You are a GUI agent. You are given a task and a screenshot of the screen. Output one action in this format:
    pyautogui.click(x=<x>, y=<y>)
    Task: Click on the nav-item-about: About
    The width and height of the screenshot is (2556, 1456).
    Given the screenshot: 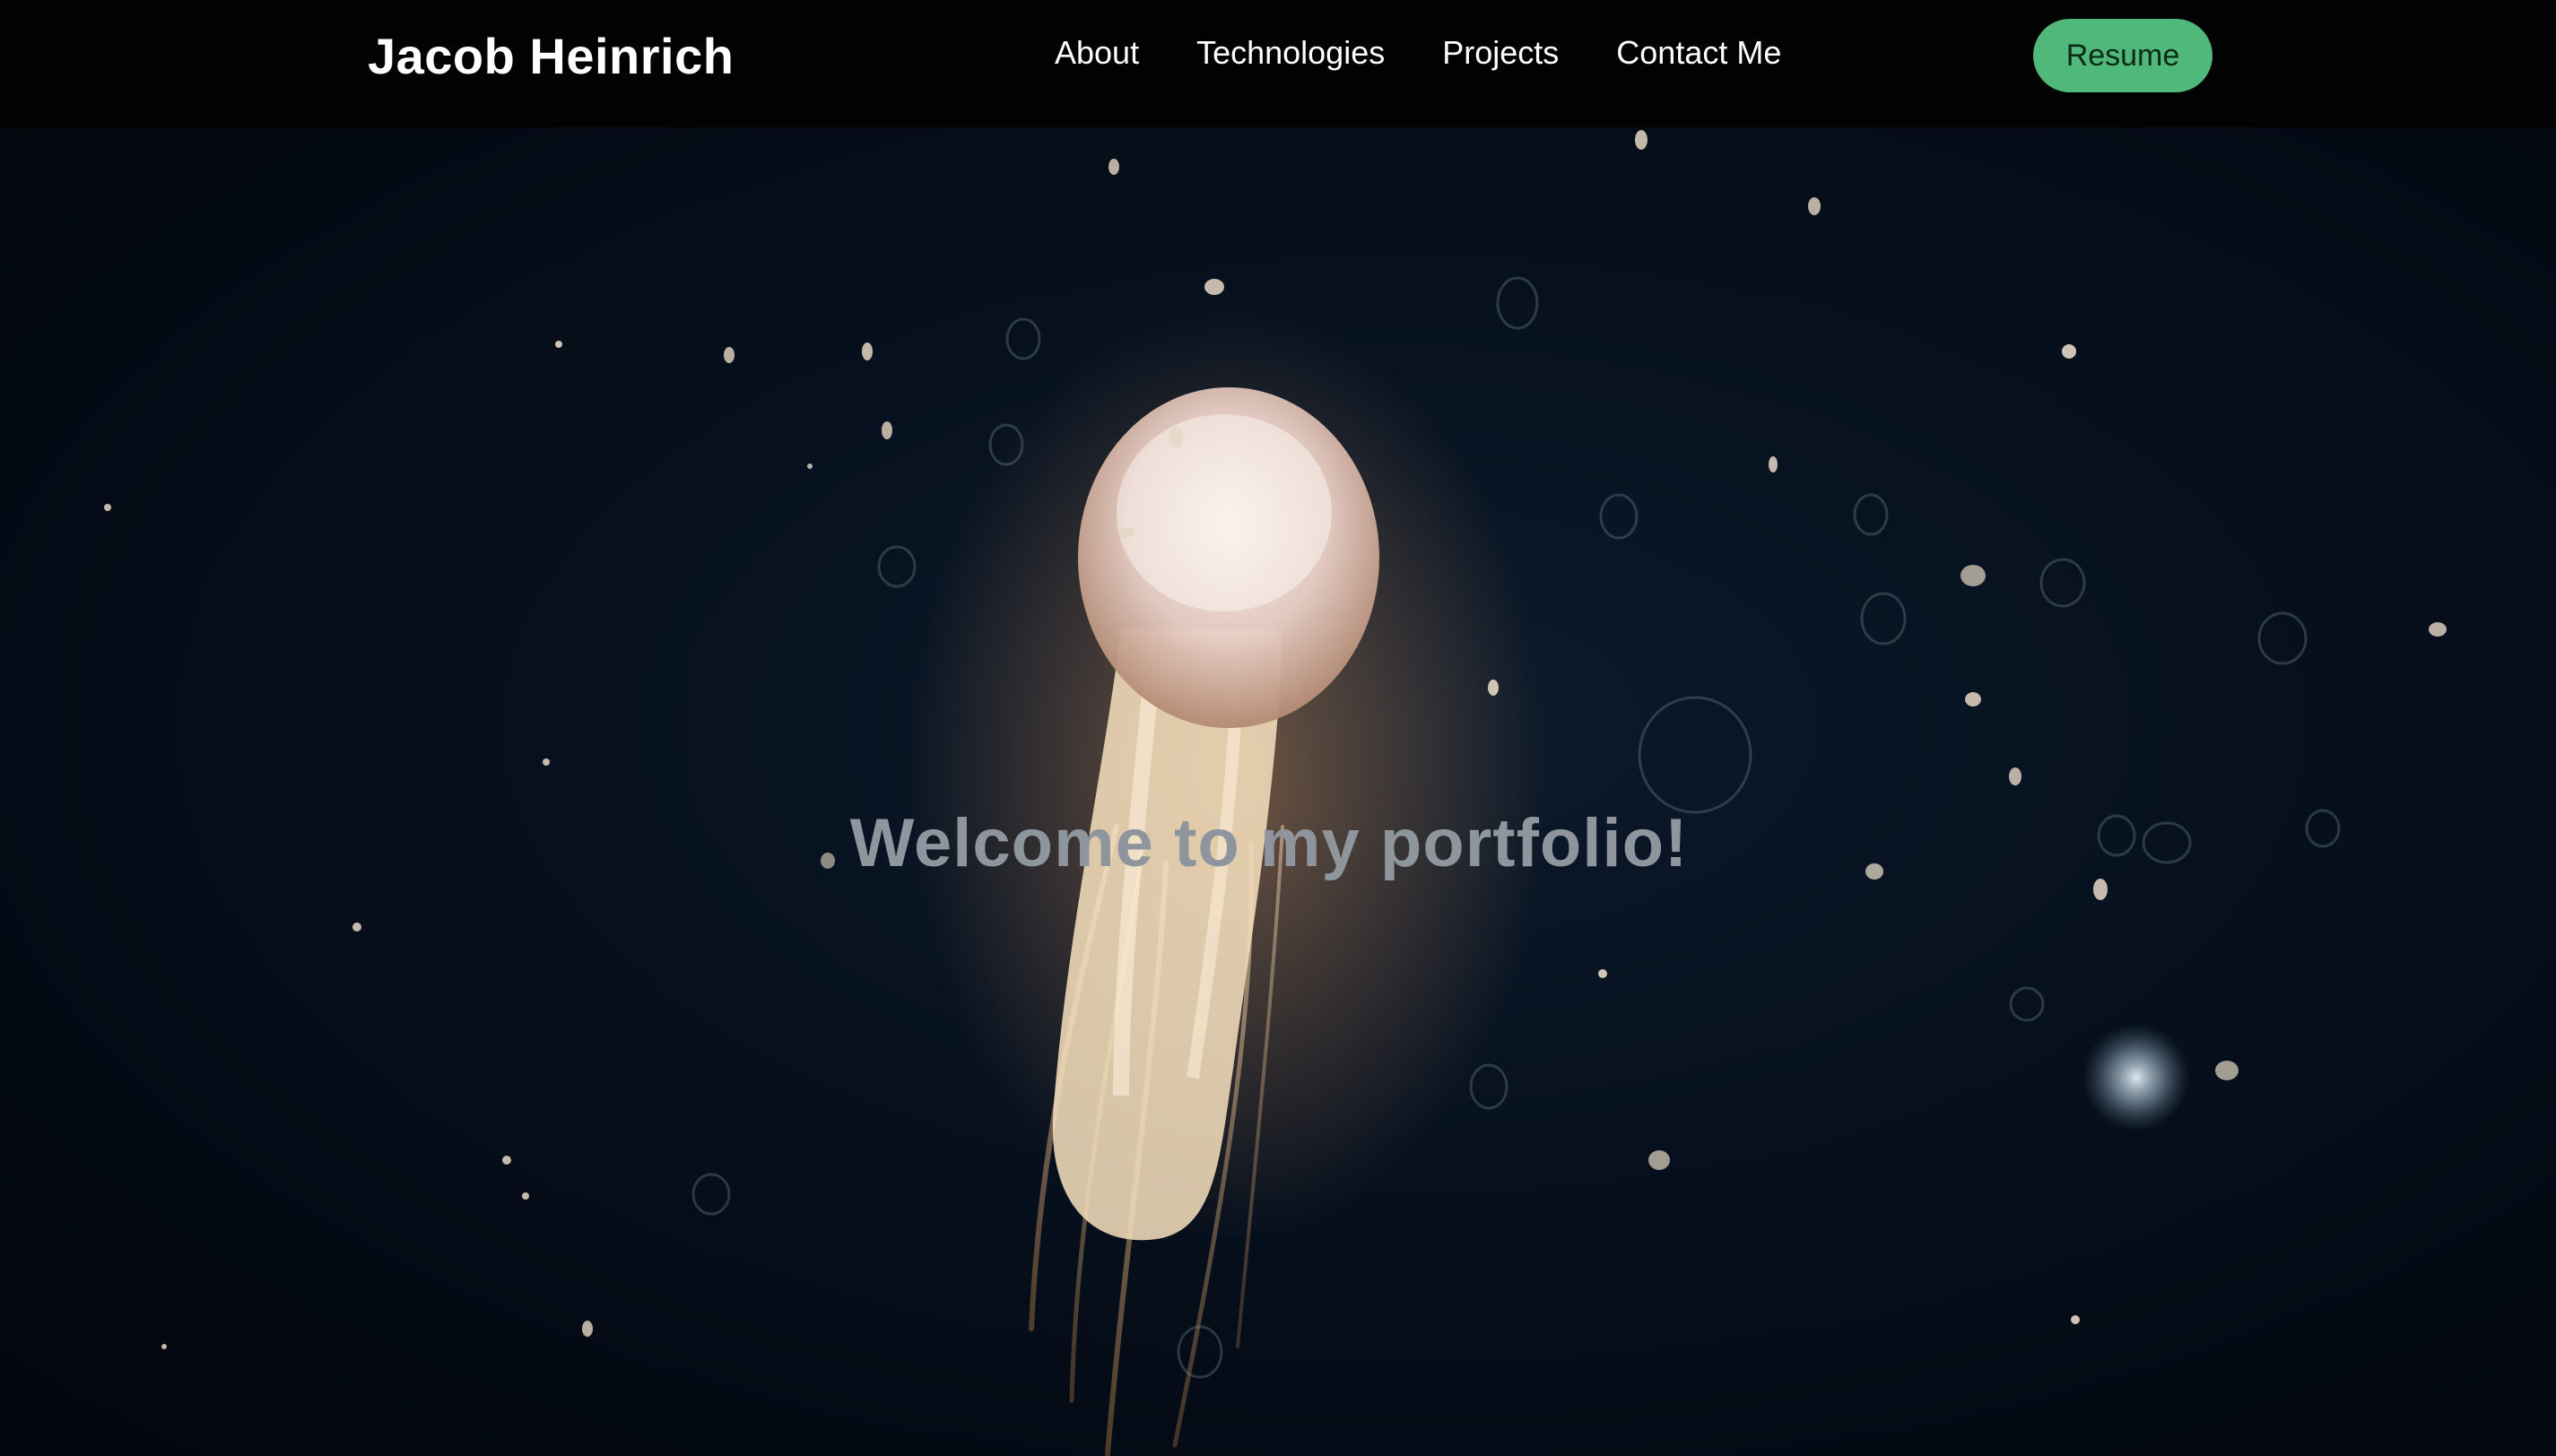 What is the action you would take?
    pyautogui.click(x=1097, y=53)
    